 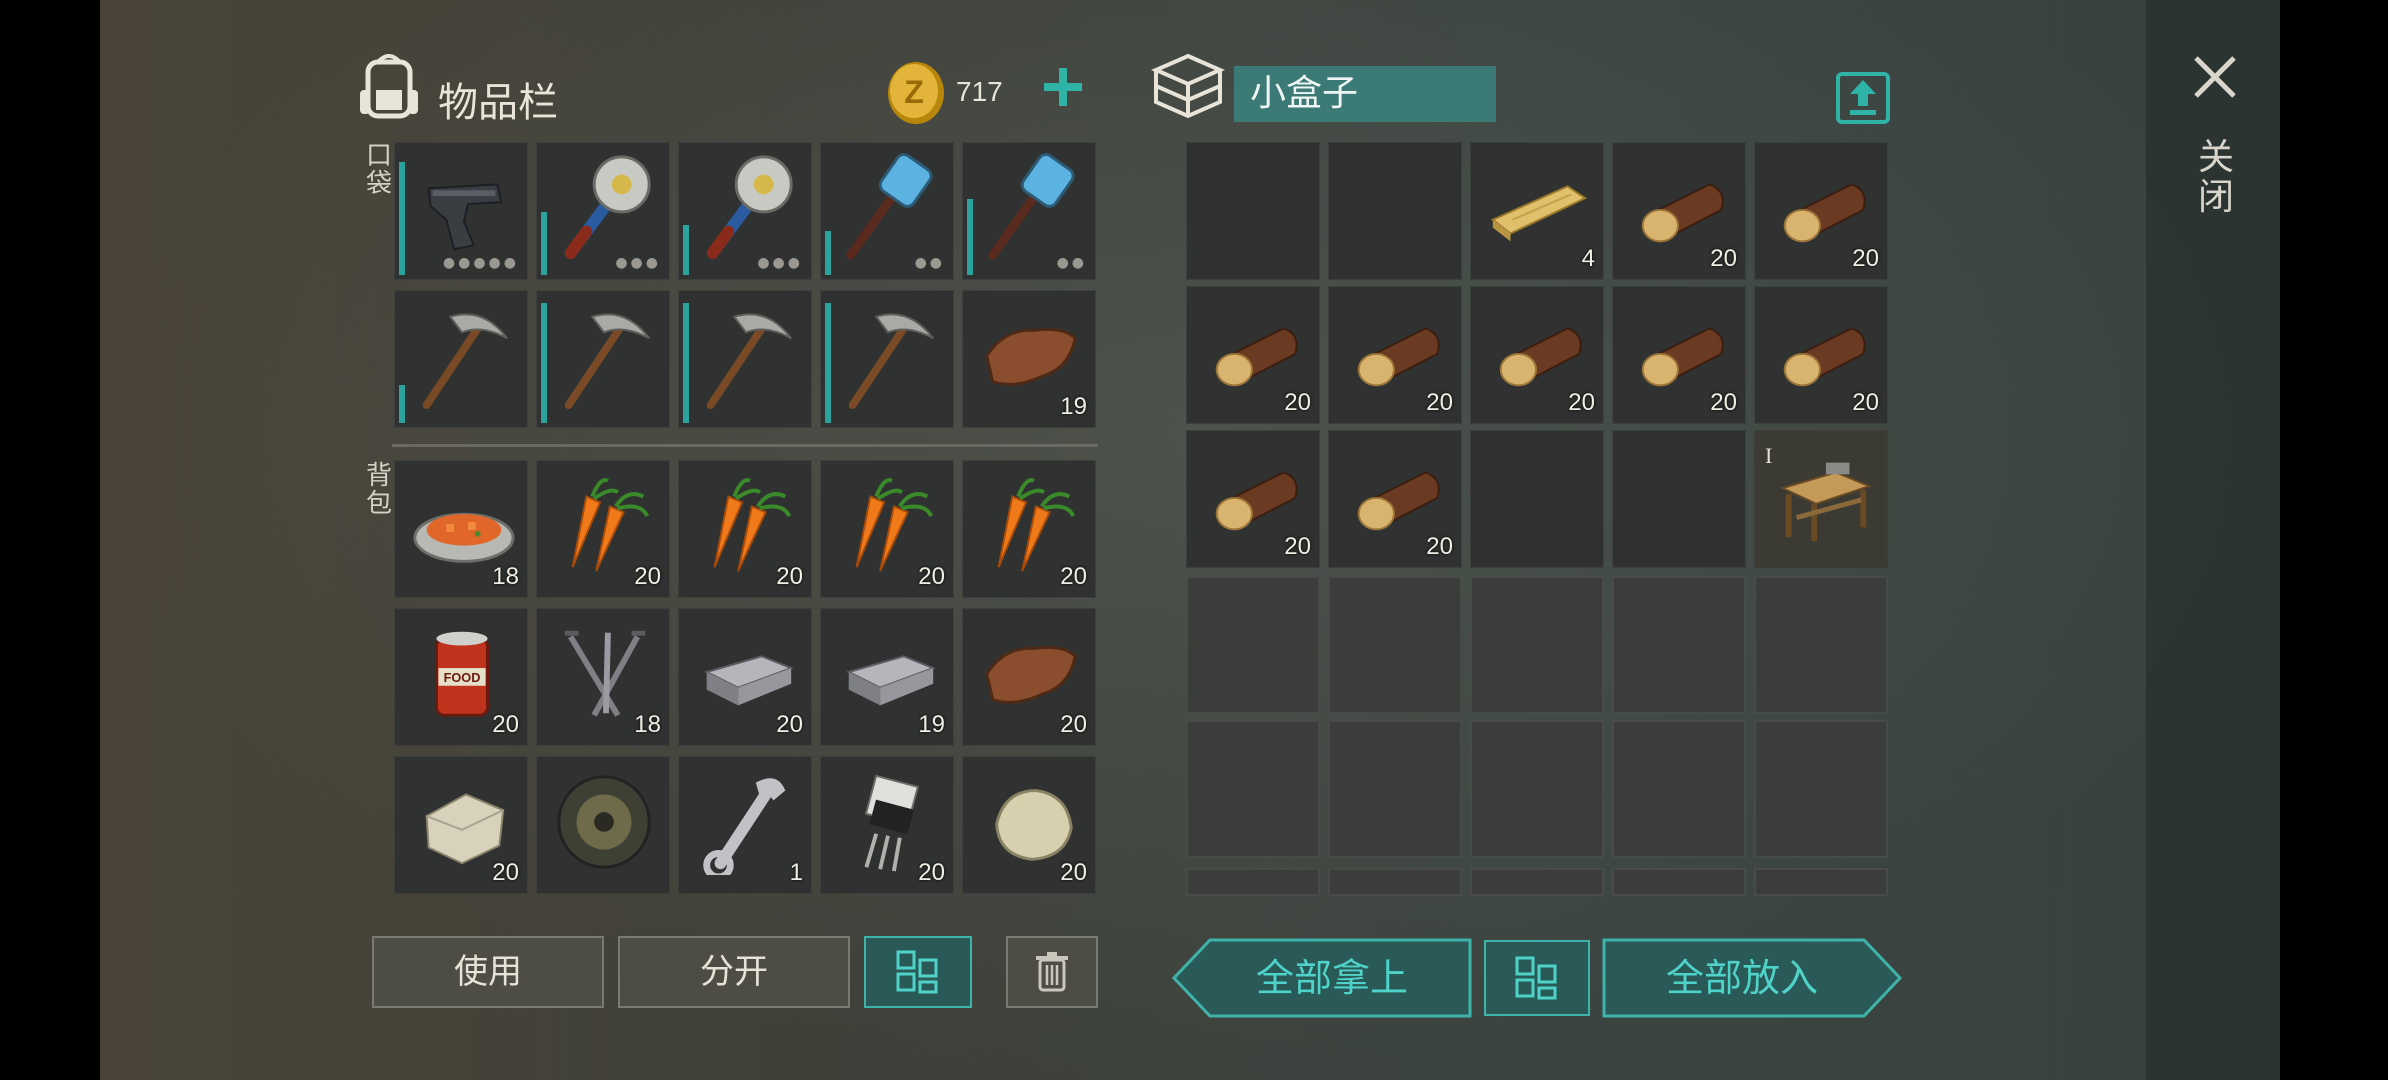 I want to click on put-all-button: 全部放入, so click(x=1752, y=978).